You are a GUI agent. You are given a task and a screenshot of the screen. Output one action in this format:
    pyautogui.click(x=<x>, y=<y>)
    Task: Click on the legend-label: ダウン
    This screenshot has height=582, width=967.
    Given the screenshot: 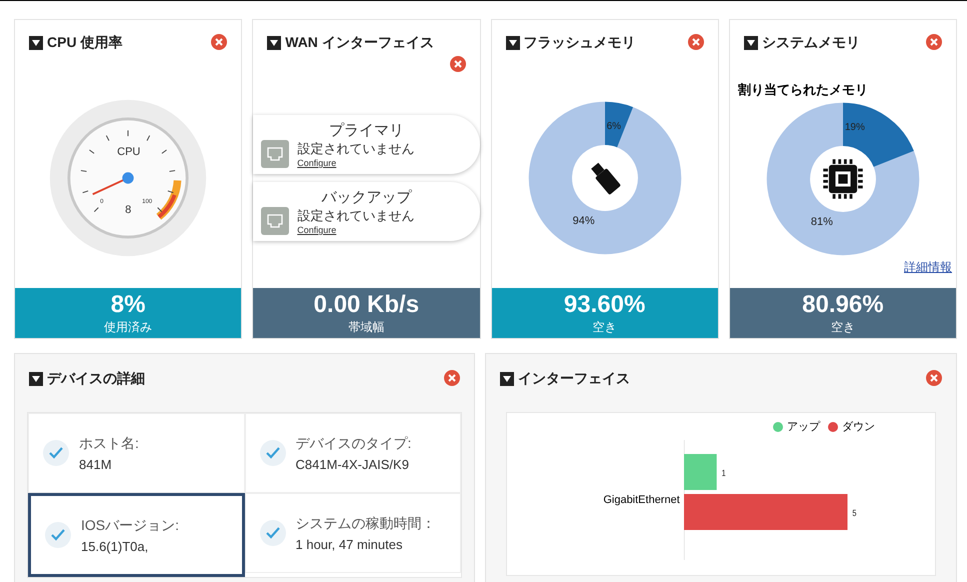 What is the action you would take?
    pyautogui.click(x=858, y=427)
    